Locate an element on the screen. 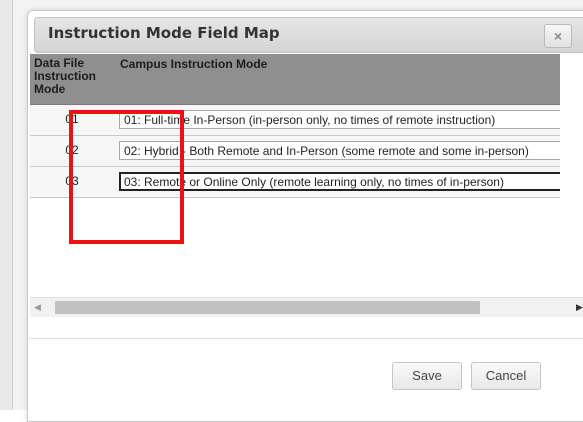 This screenshot has height=422, width=583. sidebar-divider is located at coordinates (12, 205).